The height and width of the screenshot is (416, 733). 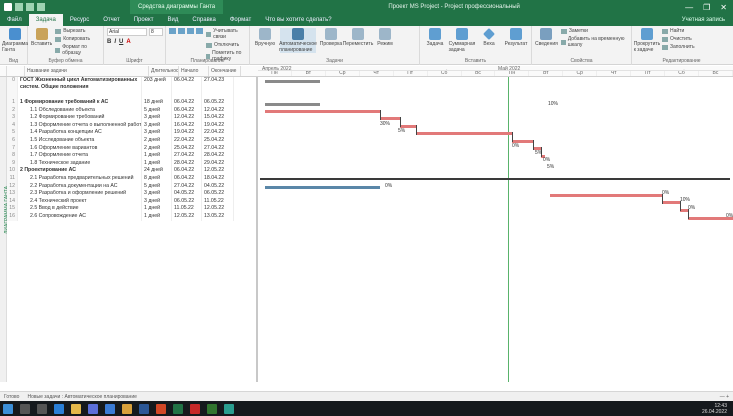 I want to click on row-number: 6, so click(x=12, y=140).